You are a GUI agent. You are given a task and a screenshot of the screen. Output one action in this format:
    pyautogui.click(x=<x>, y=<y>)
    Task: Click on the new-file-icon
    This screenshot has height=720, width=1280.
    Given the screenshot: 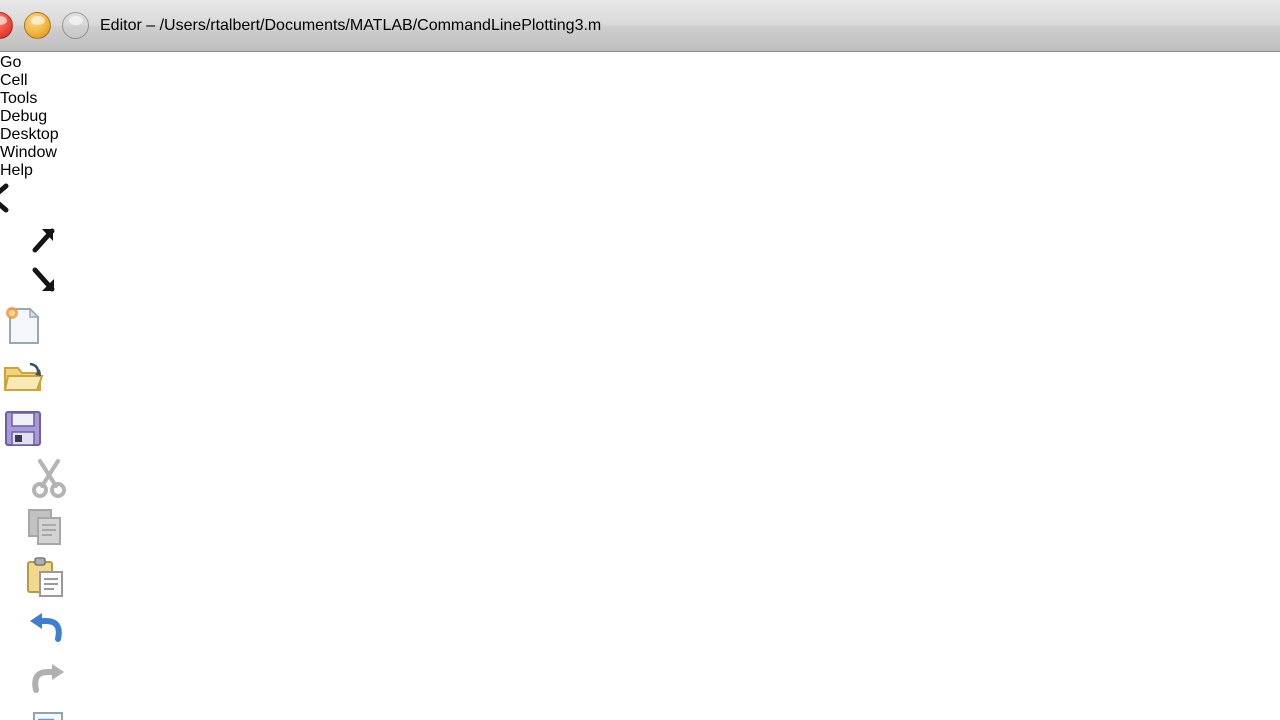 What is the action you would take?
    pyautogui.click(x=640, y=328)
    